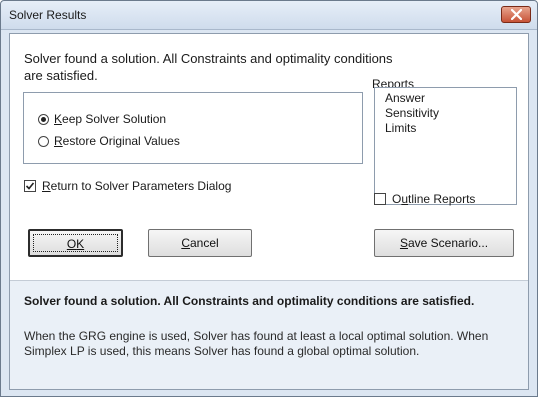 The width and height of the screenshot is (540, 399). What do you see at coordinates (117, 141) in the screenshot?
I see `restore-values-label: Restore Original Values` at bounding box center [117, 141].